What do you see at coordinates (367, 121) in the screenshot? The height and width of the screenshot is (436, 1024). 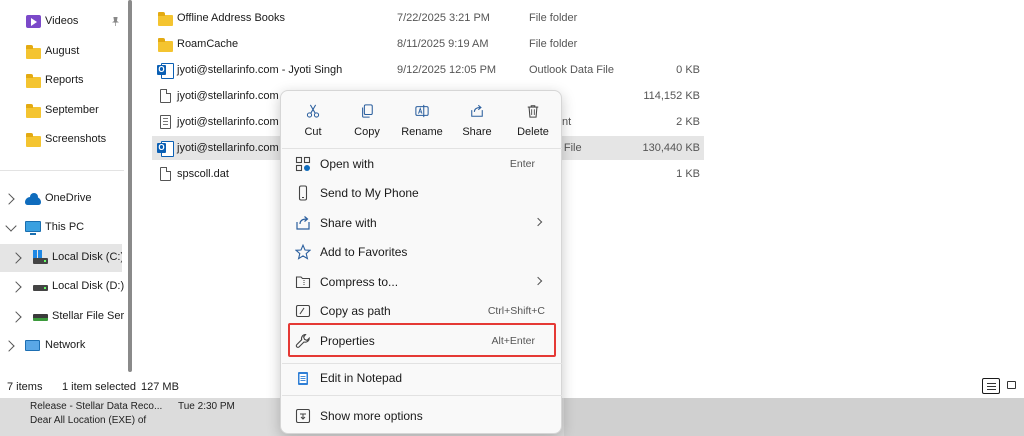 I see `copy-button: Copy` at bounding box center [367, 121].